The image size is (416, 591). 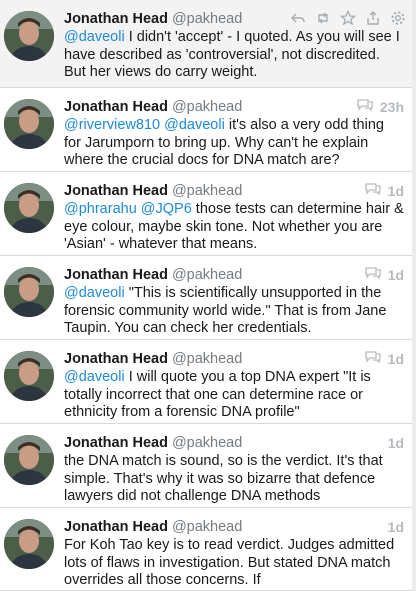 I want to click on reply-icon, so click(x=298, y=18).